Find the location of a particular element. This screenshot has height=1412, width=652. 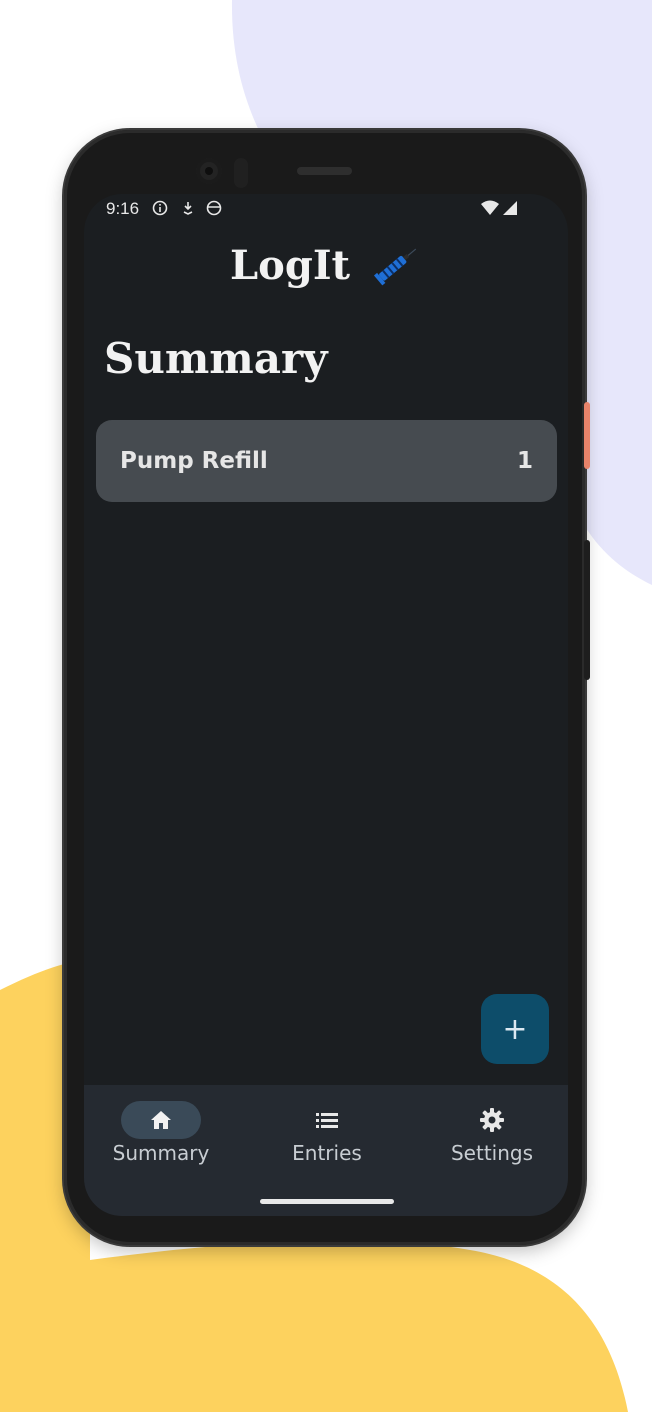

add-entry-button: + is located at coordinates (515, 1029).